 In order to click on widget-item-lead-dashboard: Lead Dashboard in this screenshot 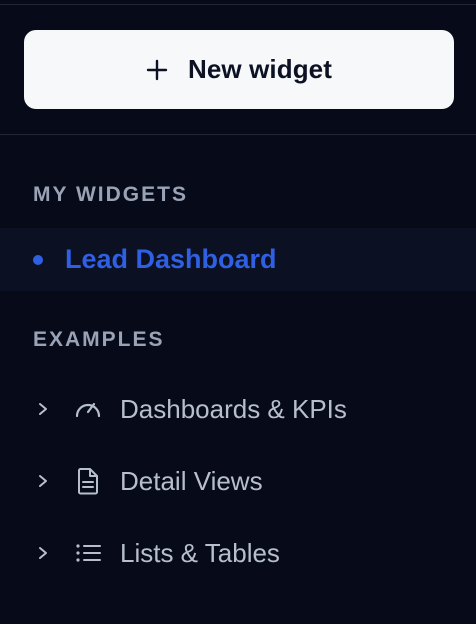, I will do `click(238, 259)`.